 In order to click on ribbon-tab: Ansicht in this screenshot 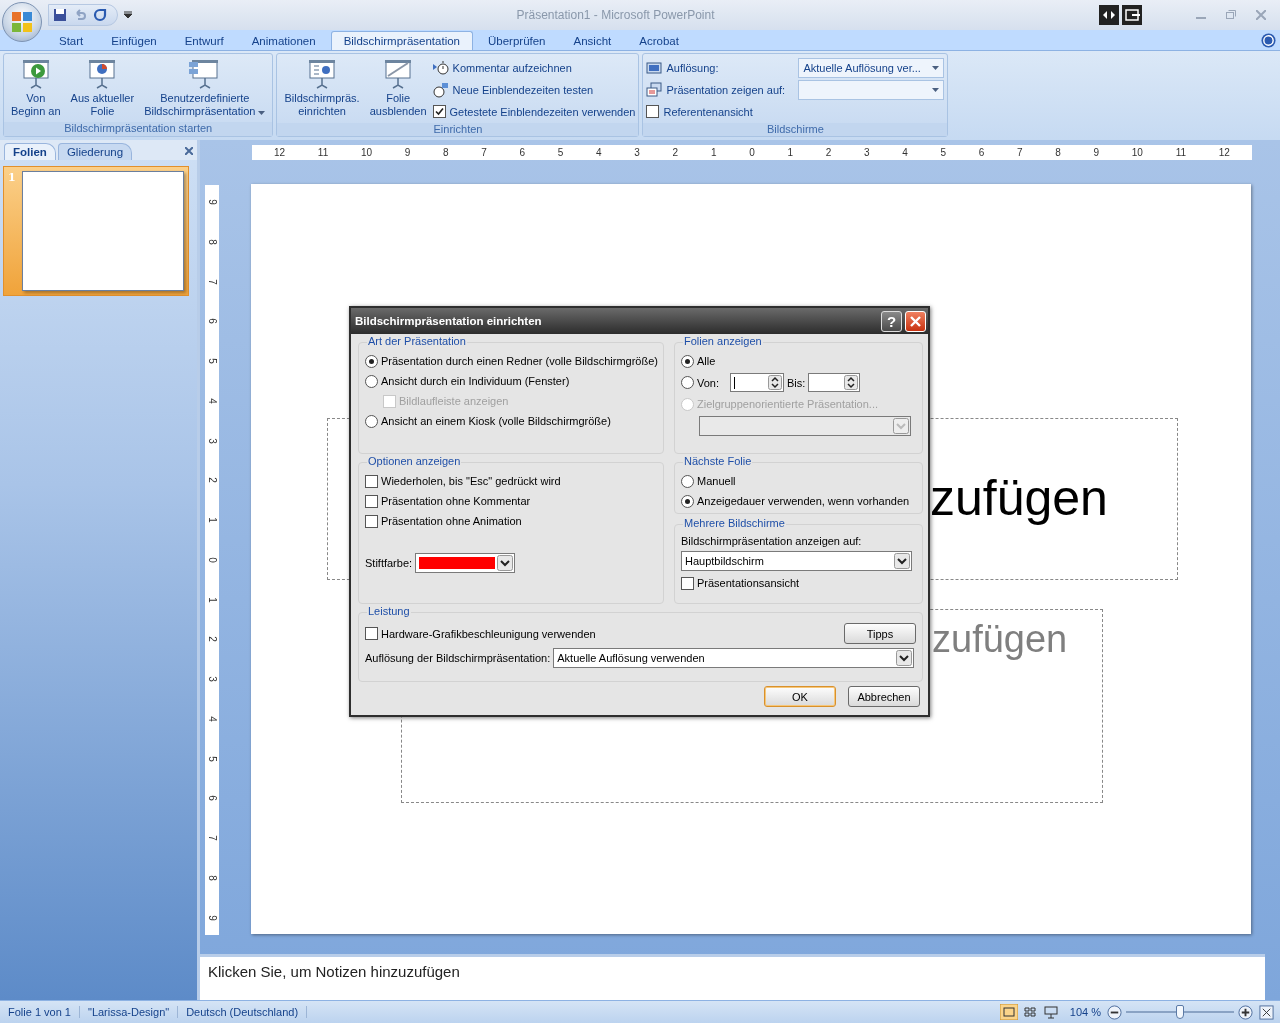, I will do `click(592, 40)`.